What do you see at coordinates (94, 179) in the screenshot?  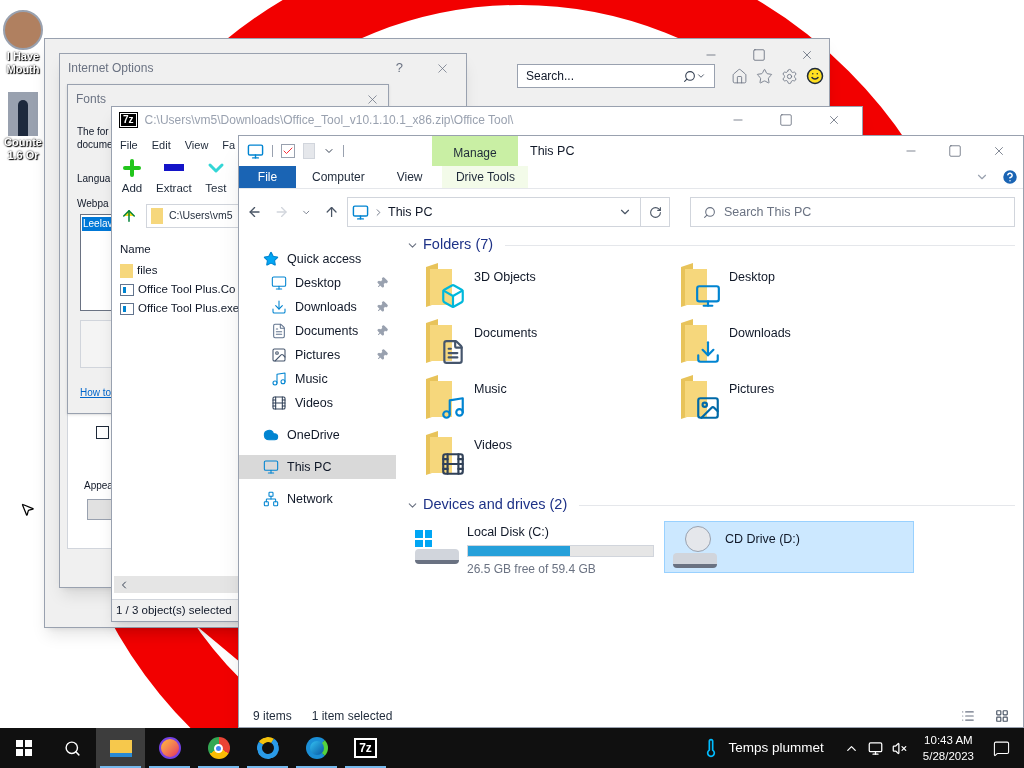 I see `field-label: Langua` at bounding box center [94, 179].